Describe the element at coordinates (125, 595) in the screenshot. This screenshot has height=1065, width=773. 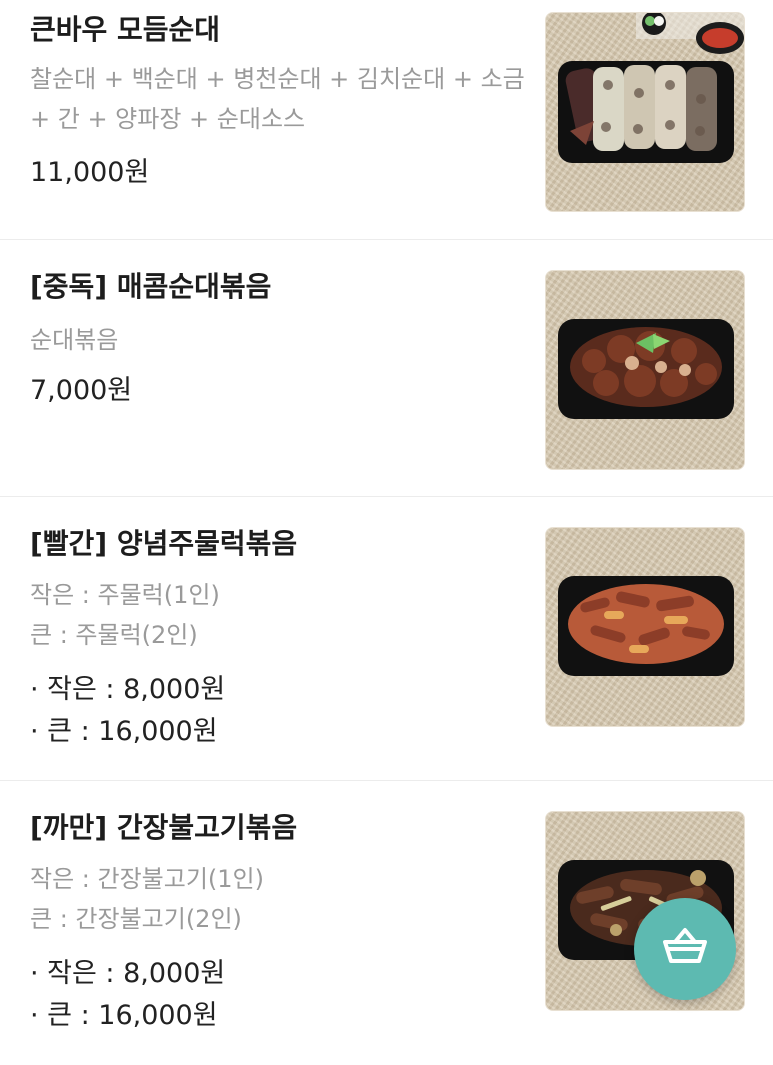
I see `menu-item-description-line: 작은 : 주물럭(1인)` at that location.